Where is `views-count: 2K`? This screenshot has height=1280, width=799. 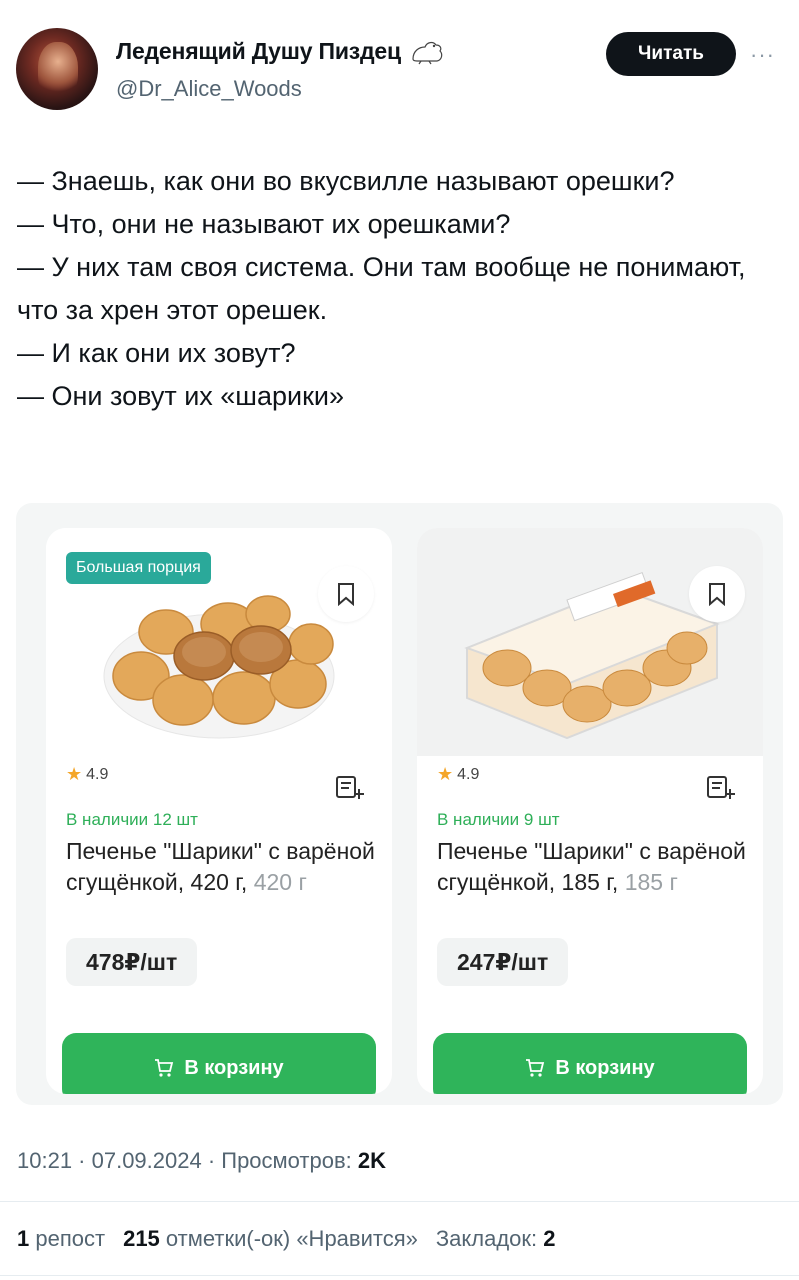 views-count: 2K is located at coordinates (372, 1160).